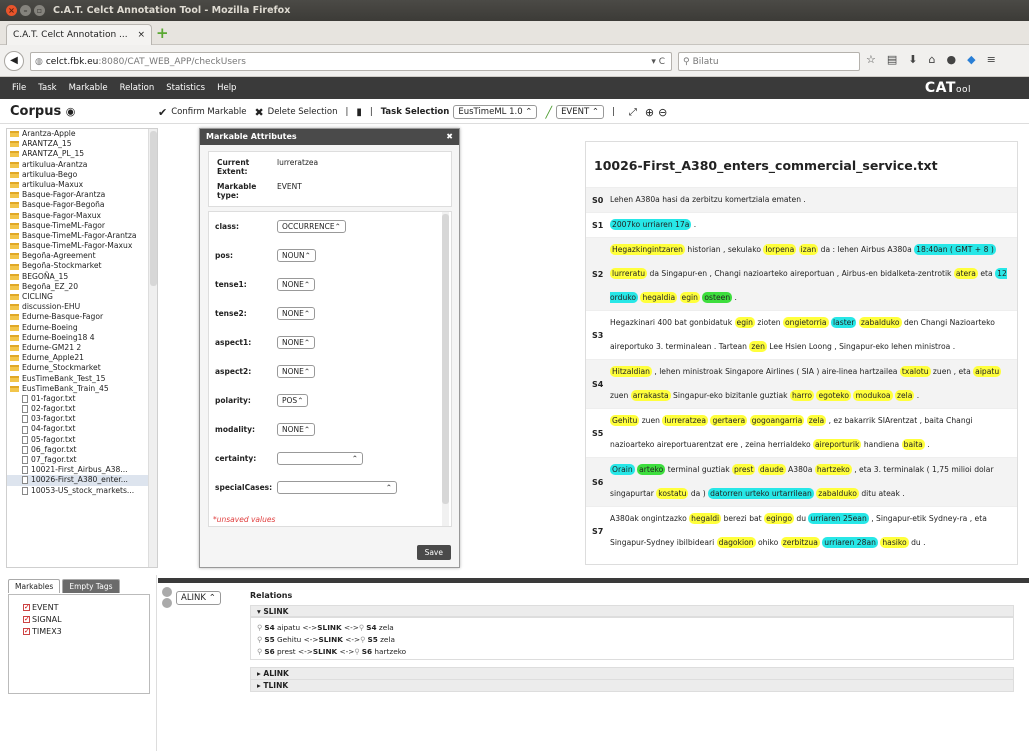 The width and height of the screenshot is (1029, 751). Describe the element at coordinates (813, 225) in the screenshot. I see `sentence-text: 2007ko urriaren 17a .` at that location.